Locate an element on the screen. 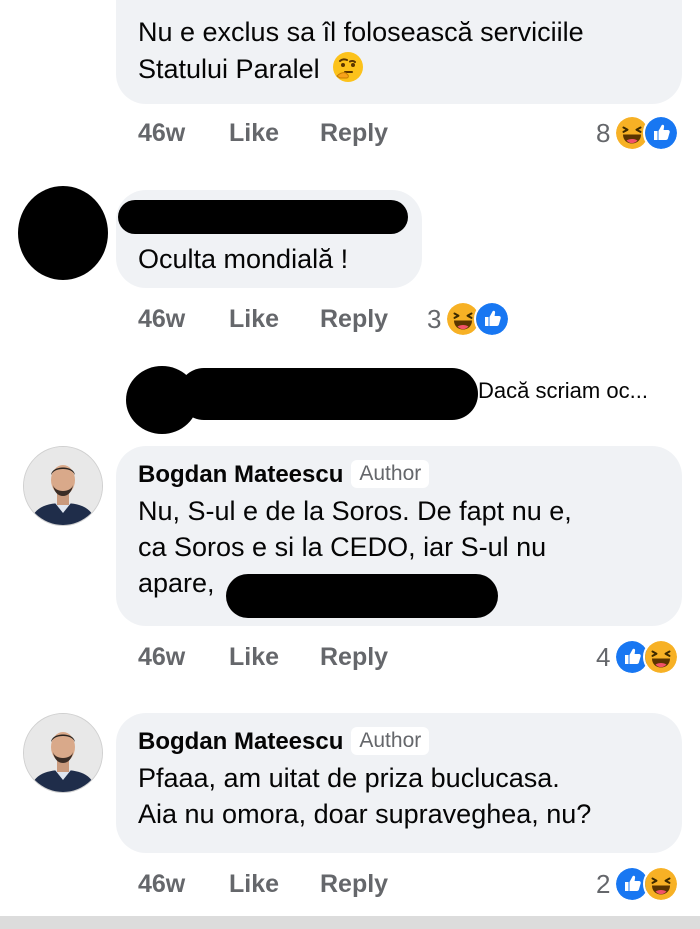 This screenshot has width=700, height=929. thinking-face-icon is located at coordinates (348, 67).